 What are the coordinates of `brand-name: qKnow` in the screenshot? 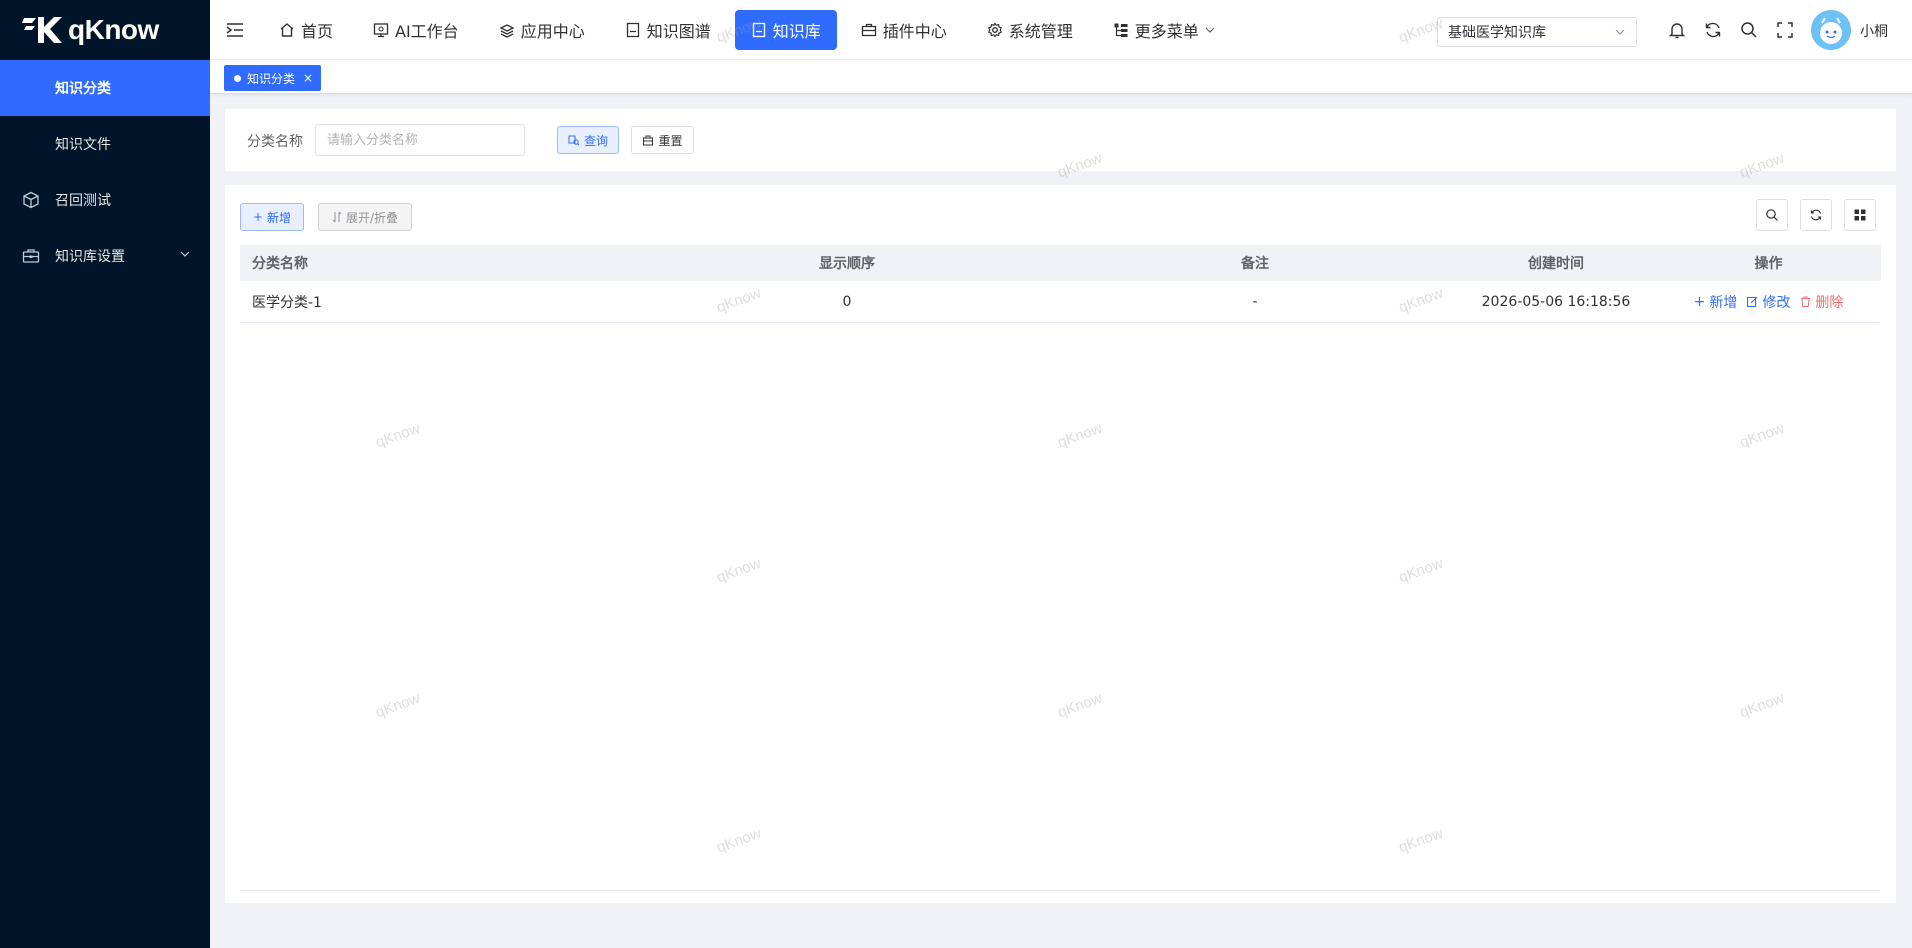 It's located at (113, 29).